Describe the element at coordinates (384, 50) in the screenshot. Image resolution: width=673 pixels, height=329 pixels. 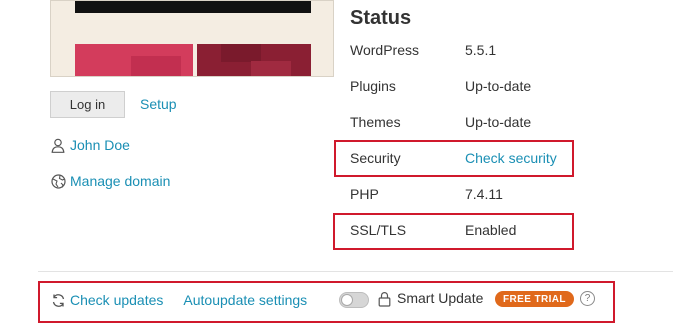
I see `status-label: WordPress` at that location.